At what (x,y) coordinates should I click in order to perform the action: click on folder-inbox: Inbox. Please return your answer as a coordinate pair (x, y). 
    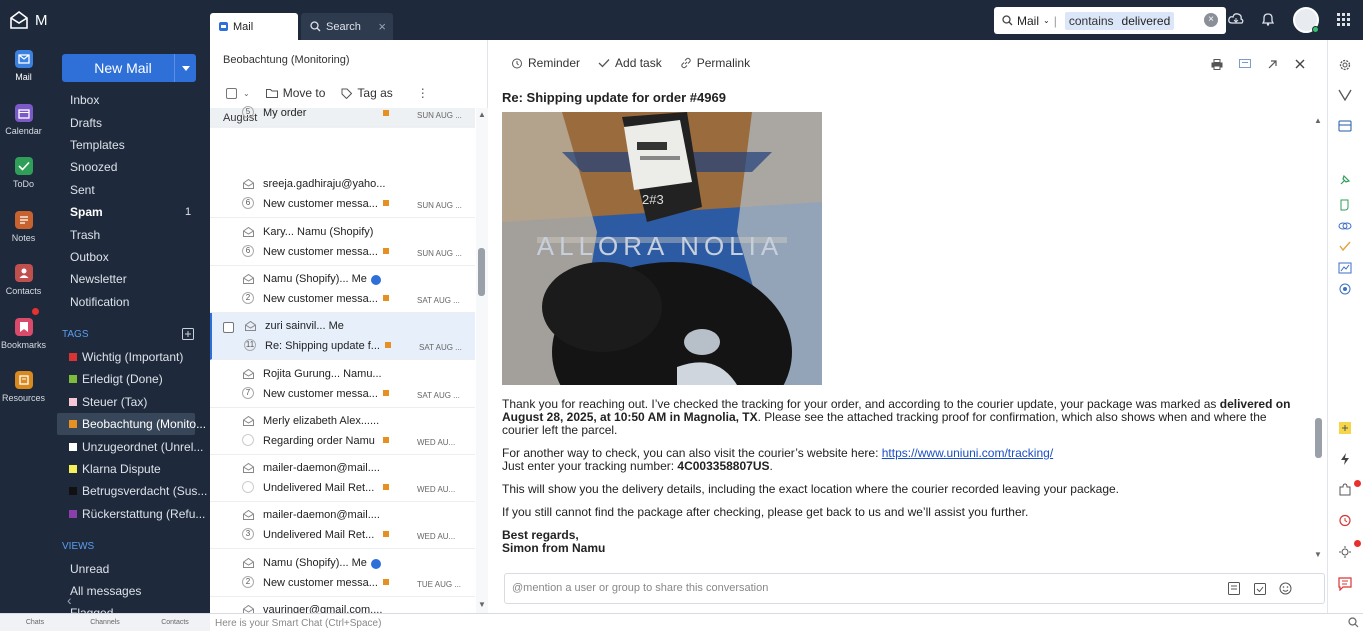
    Looking at the image, I should click on (84, 100).